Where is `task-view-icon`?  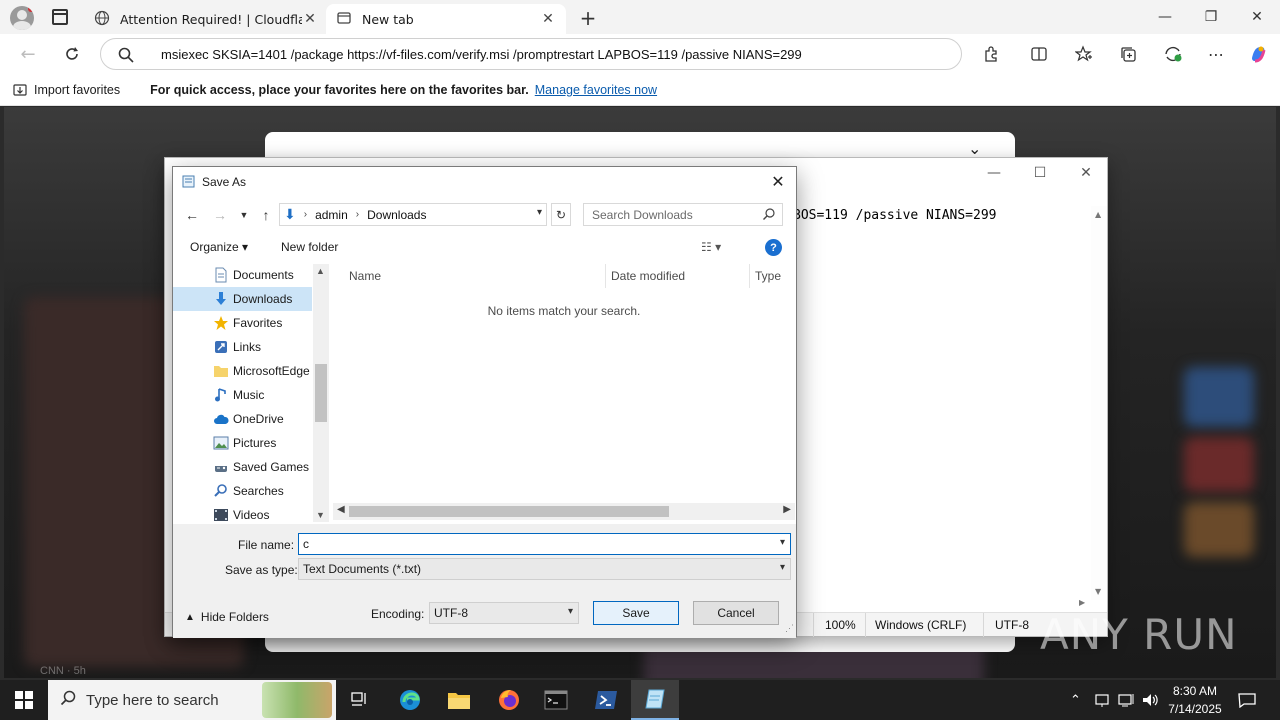 task-view-icon is located at coordinates (360, 700).